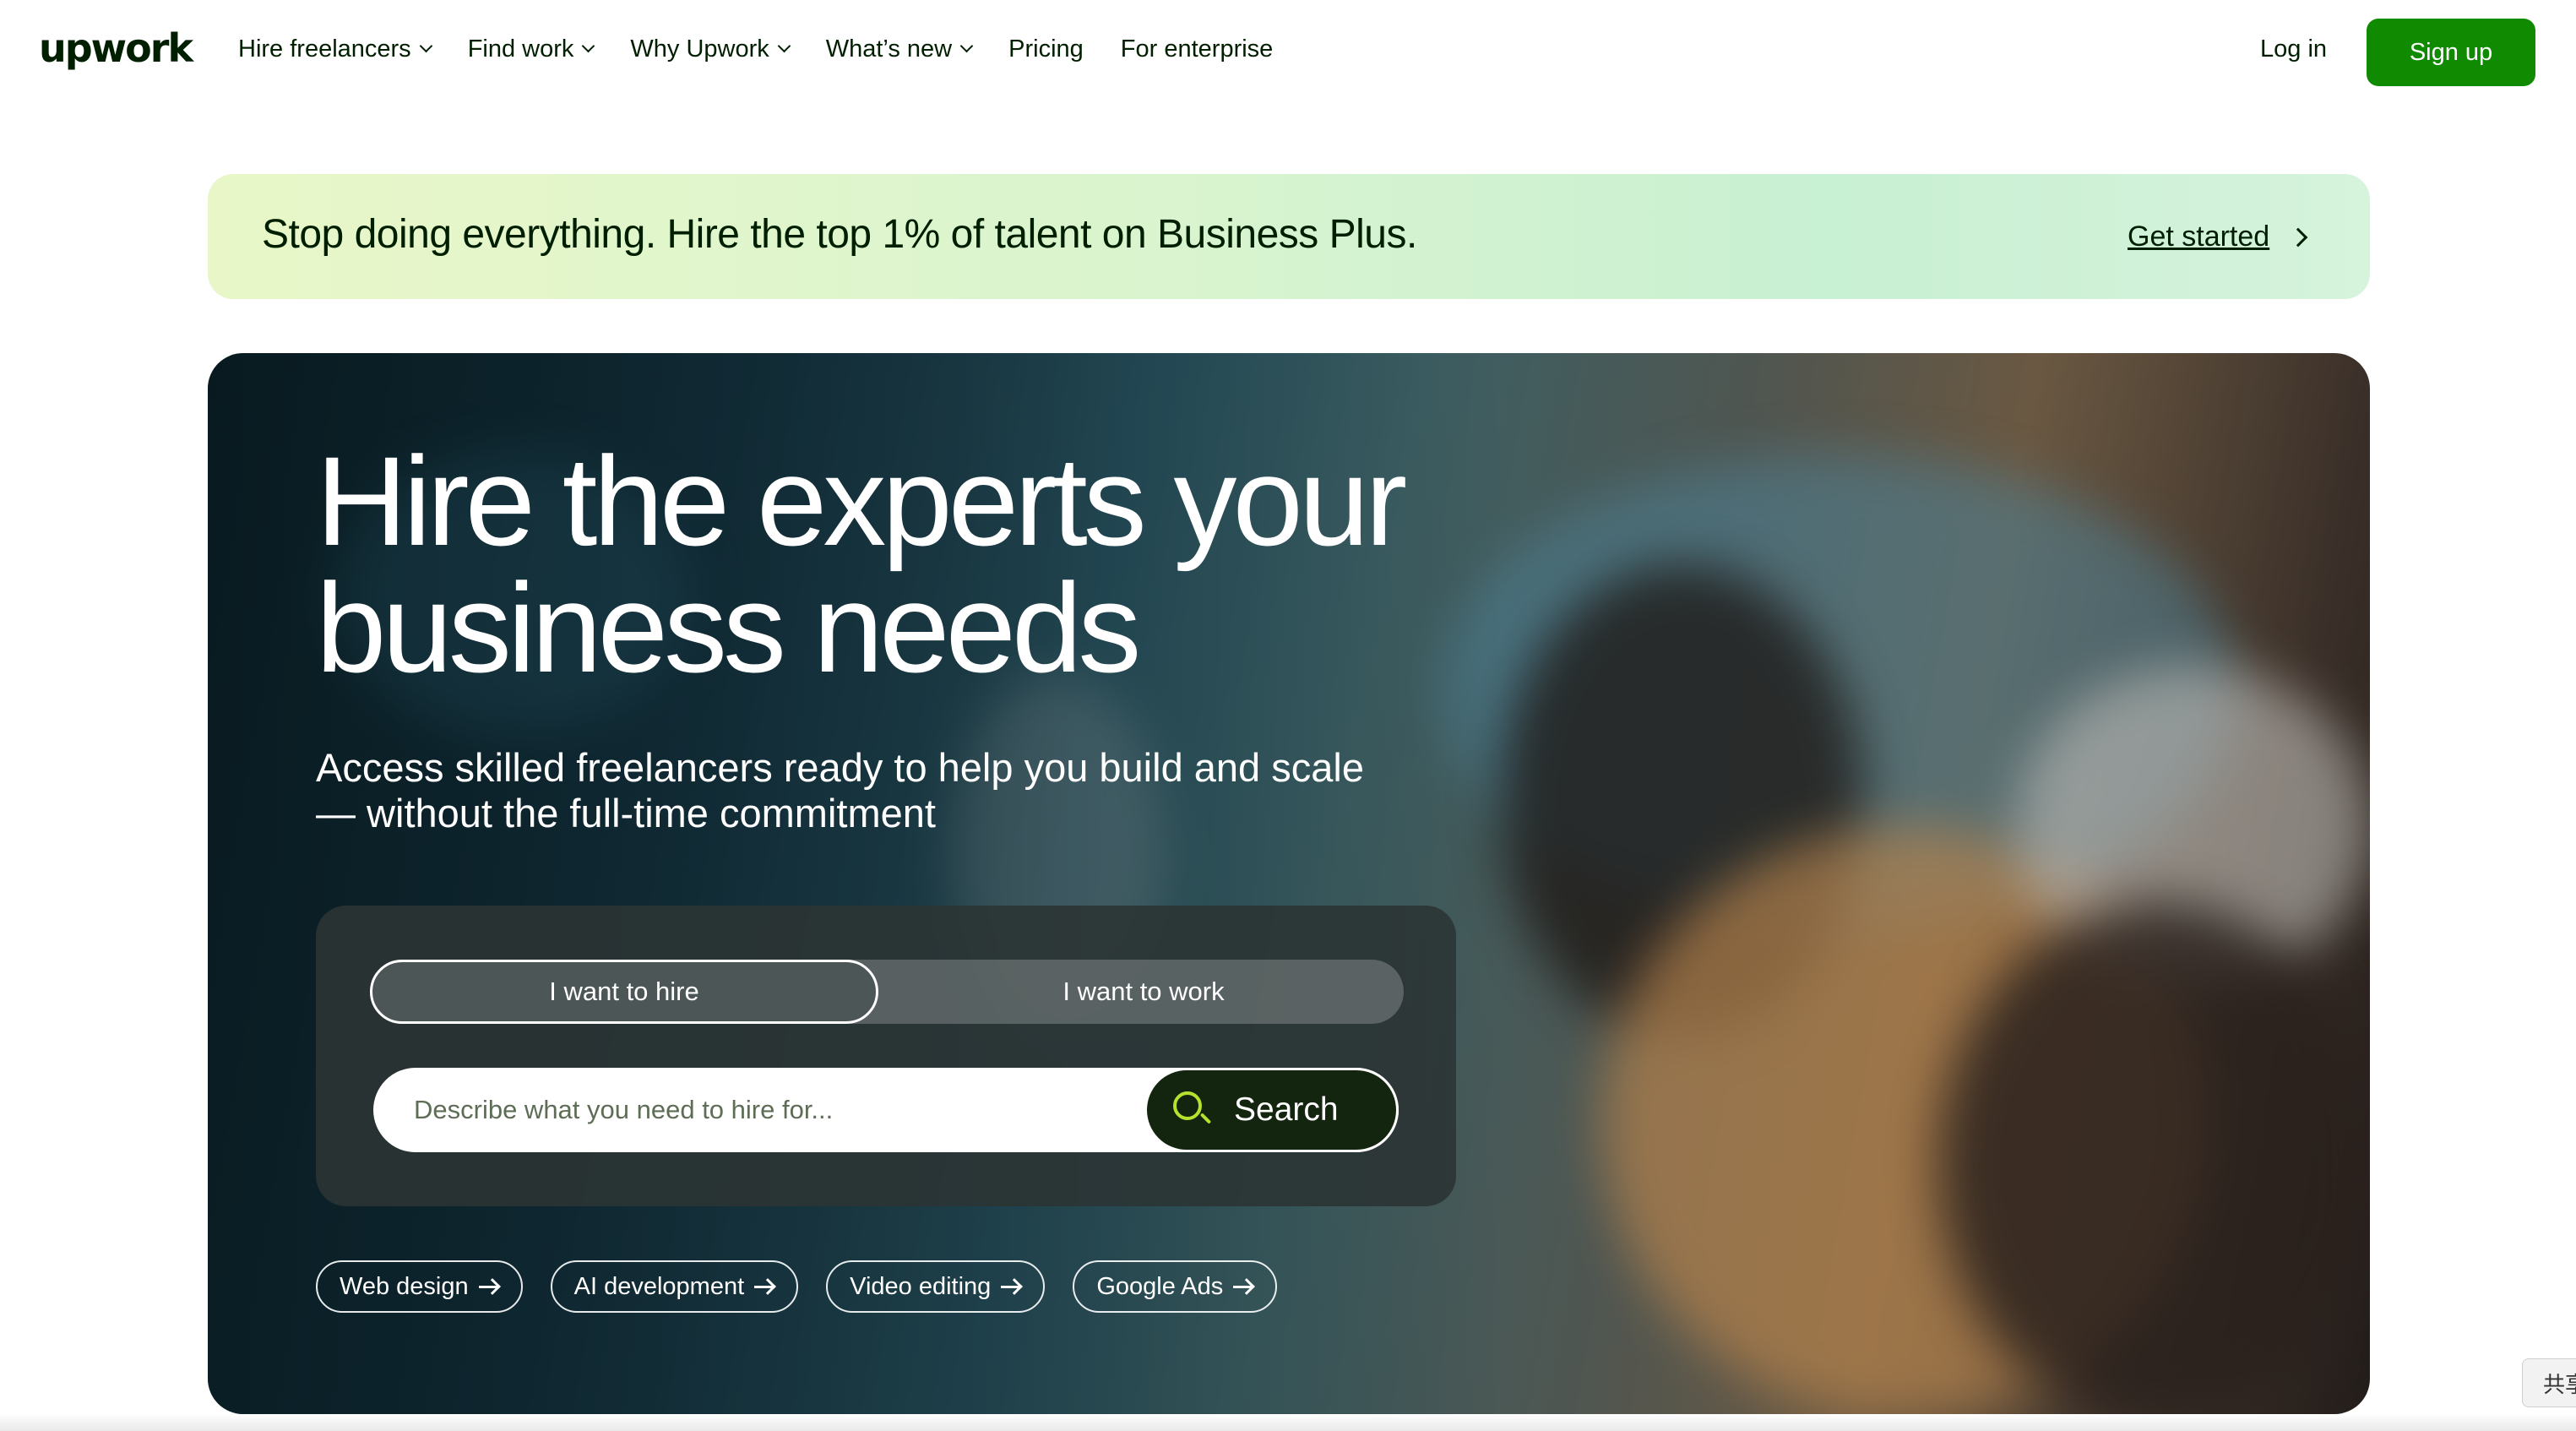  Describe the element at coordinates (2451, 52) in the screenshot. I see `signup-button: Sign up` at that location.